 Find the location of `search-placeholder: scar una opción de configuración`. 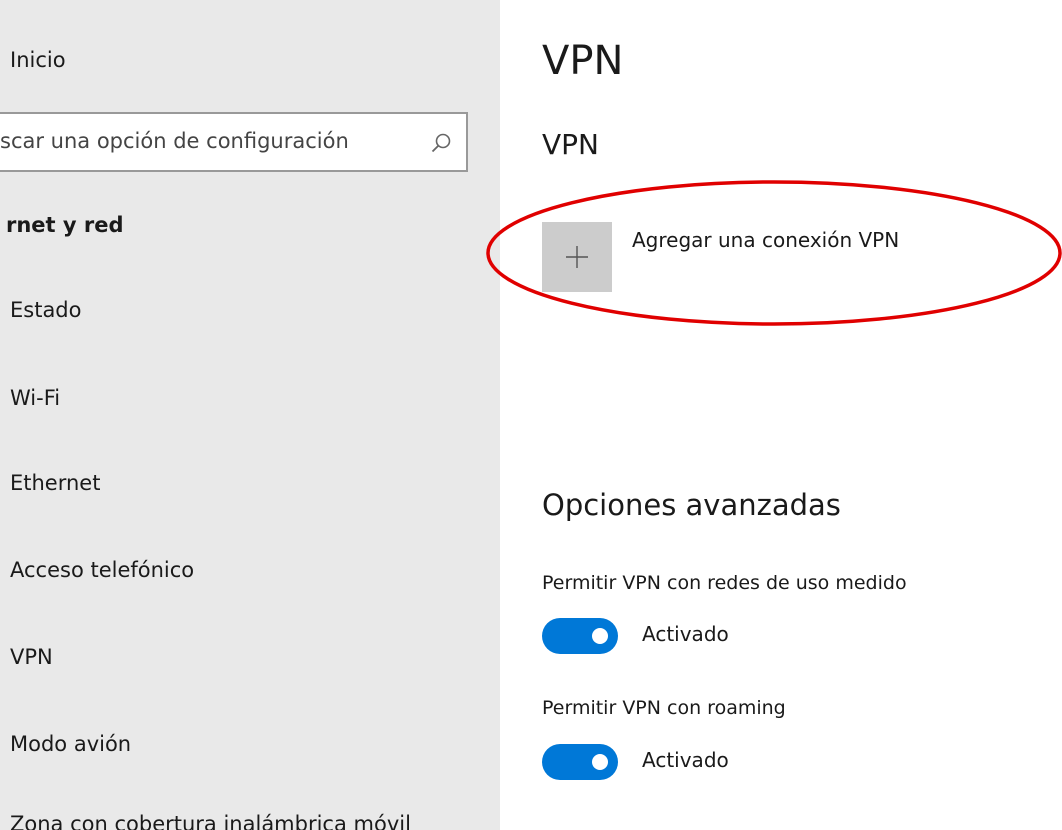

search-placeholder: scar una opción de configuración is located at coordinates (174, 141).